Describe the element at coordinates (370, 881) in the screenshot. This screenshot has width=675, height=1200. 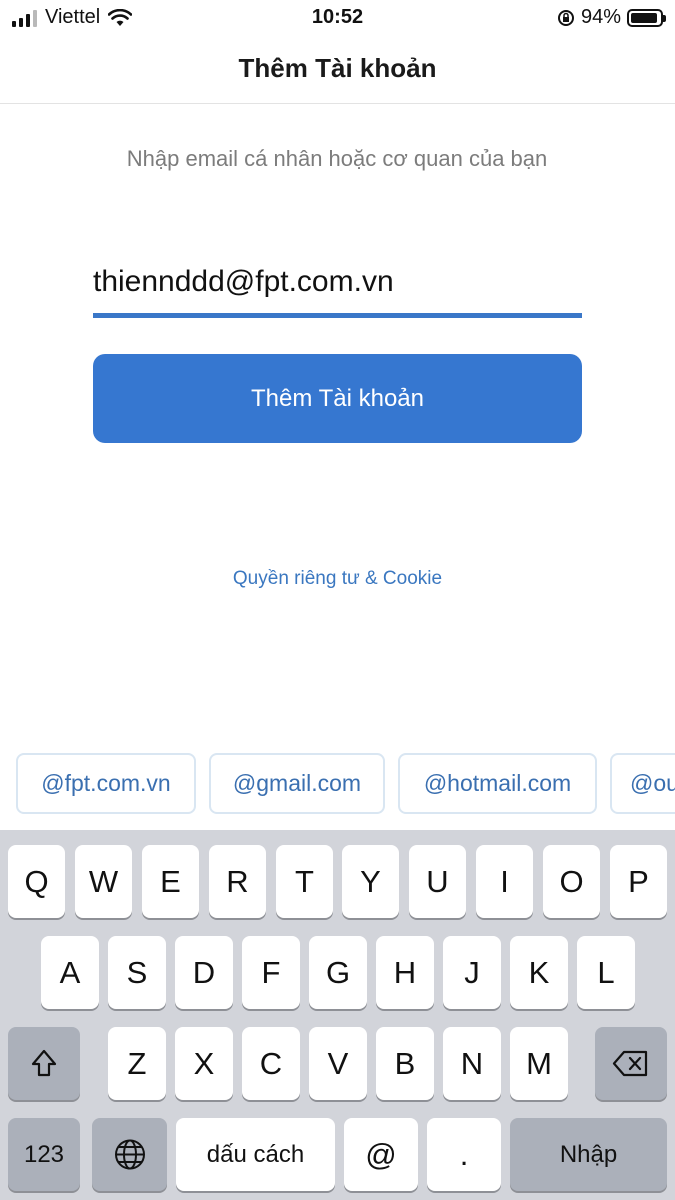
I see `key-y: Y` at that location.